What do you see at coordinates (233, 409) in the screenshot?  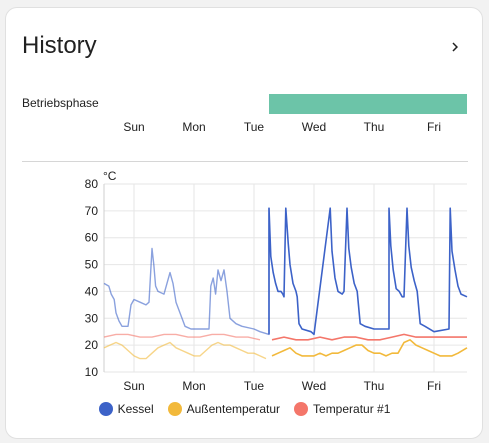 I see `legend-label: Außentemperatur` at bounding box center [233, 409].